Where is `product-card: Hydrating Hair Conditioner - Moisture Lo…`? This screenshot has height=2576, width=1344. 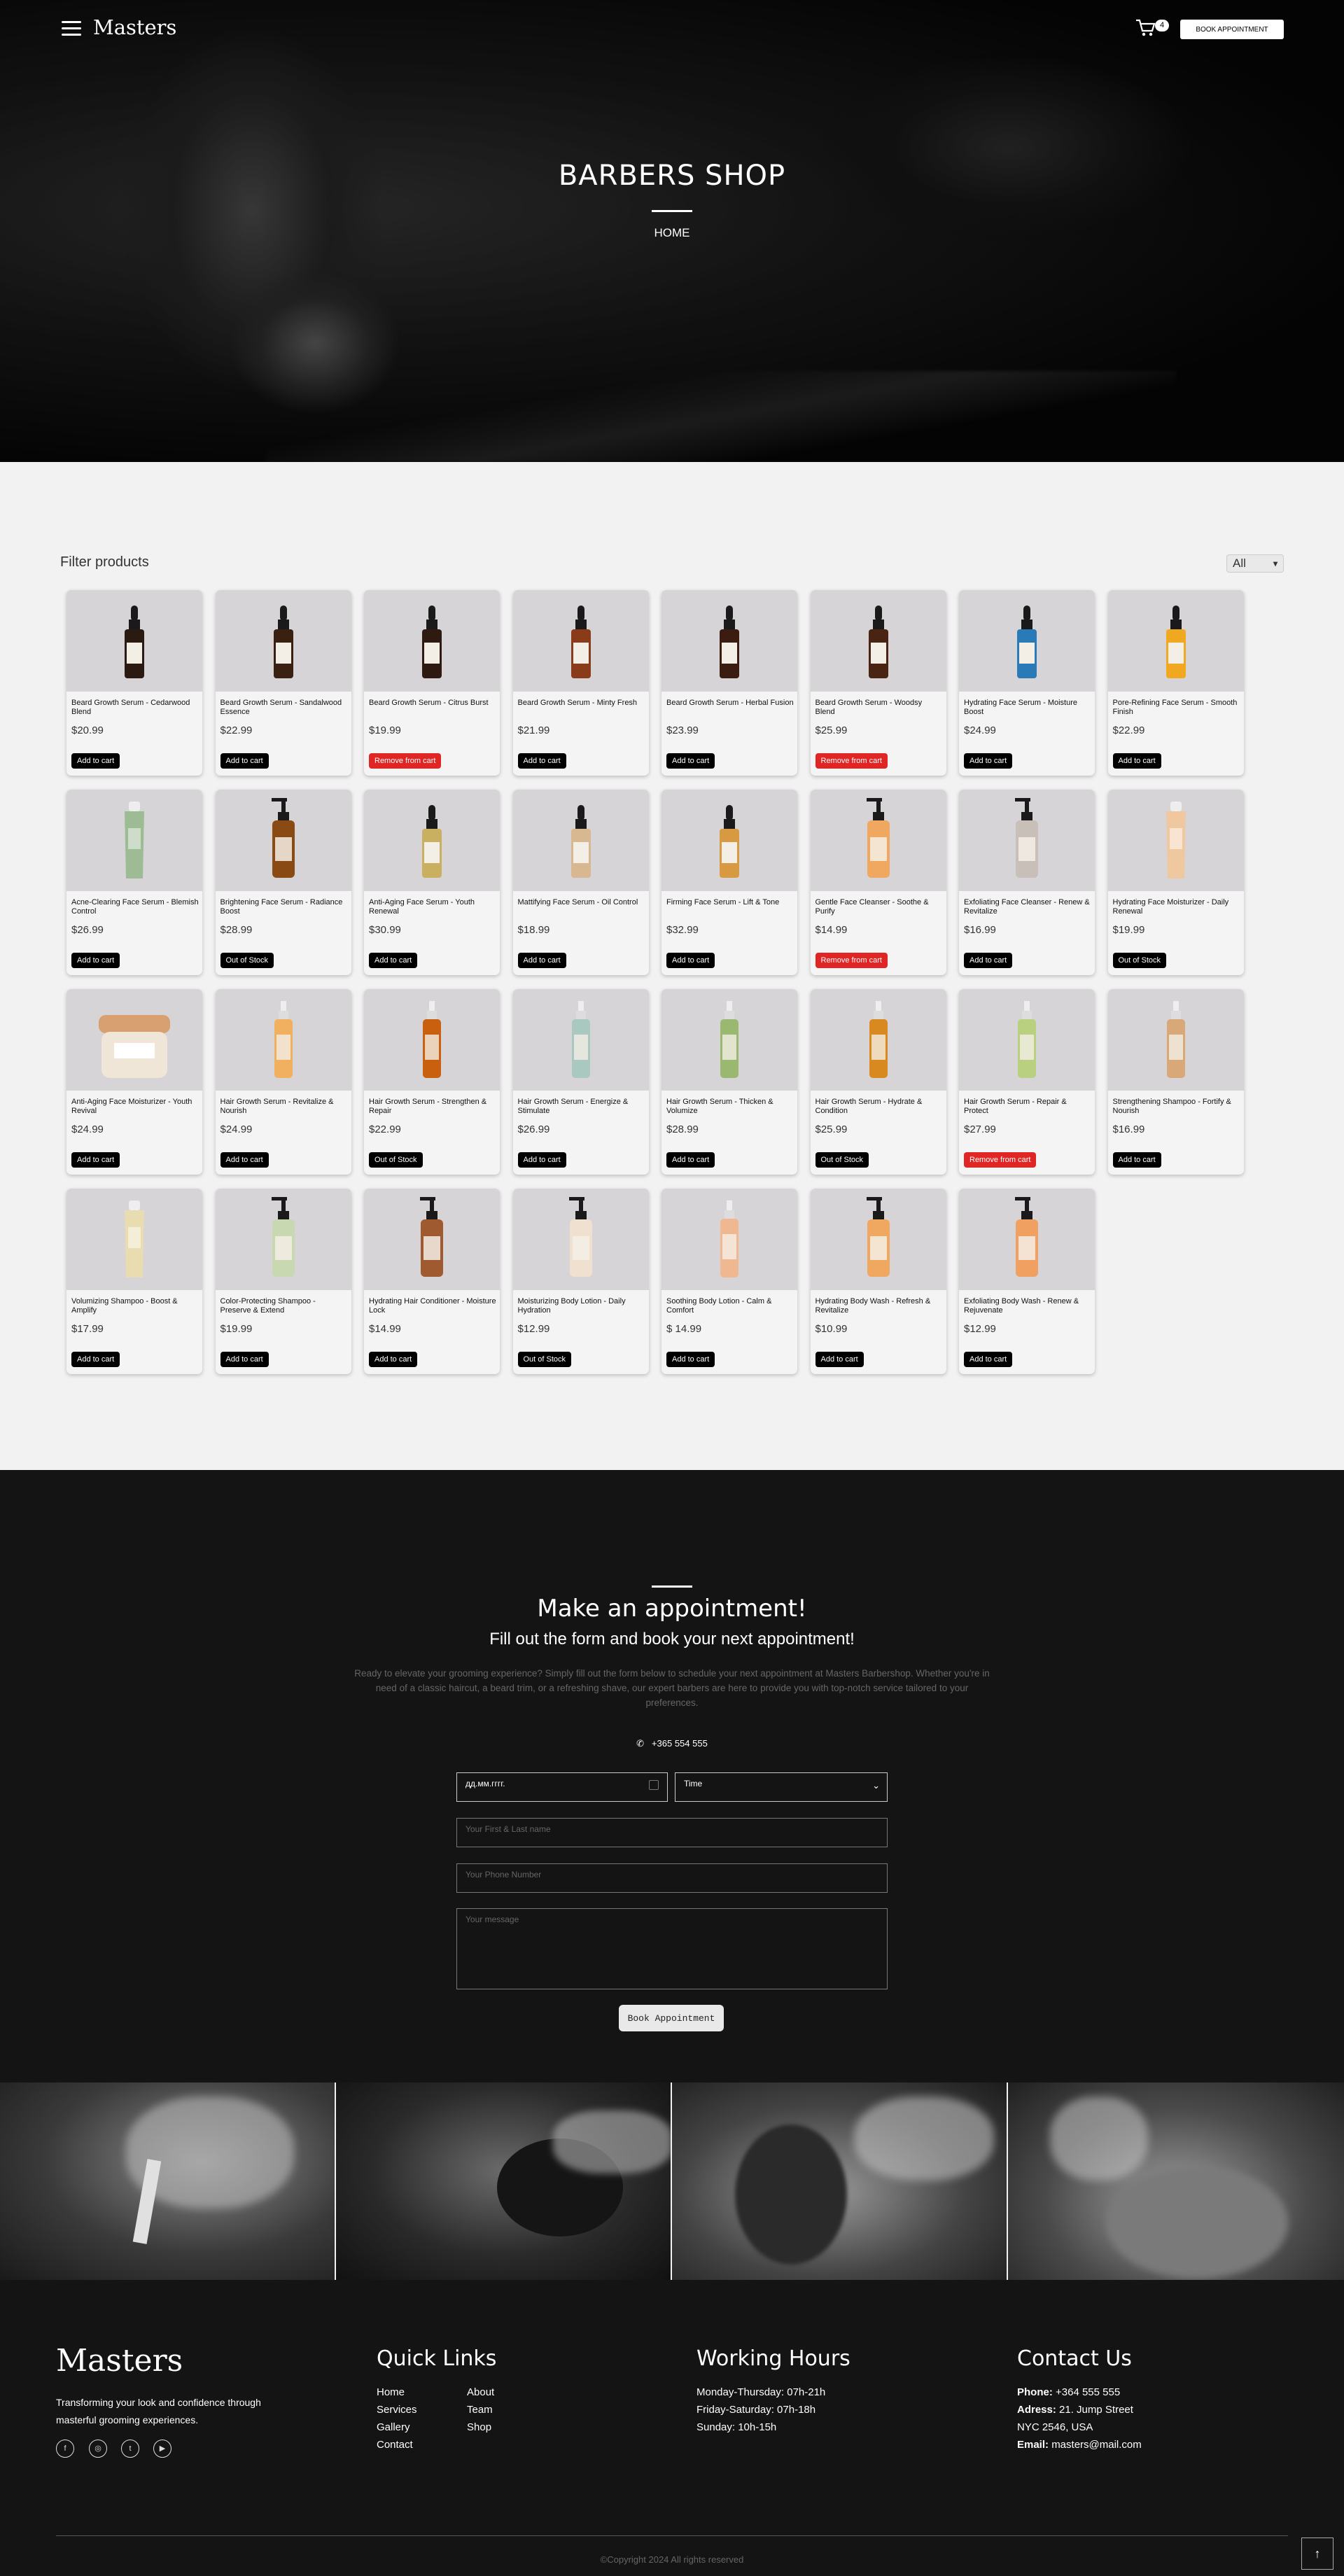 product-card: Hydrating Hair Conditioner - Moisture Lo… is located at coordinates (432, 1281).